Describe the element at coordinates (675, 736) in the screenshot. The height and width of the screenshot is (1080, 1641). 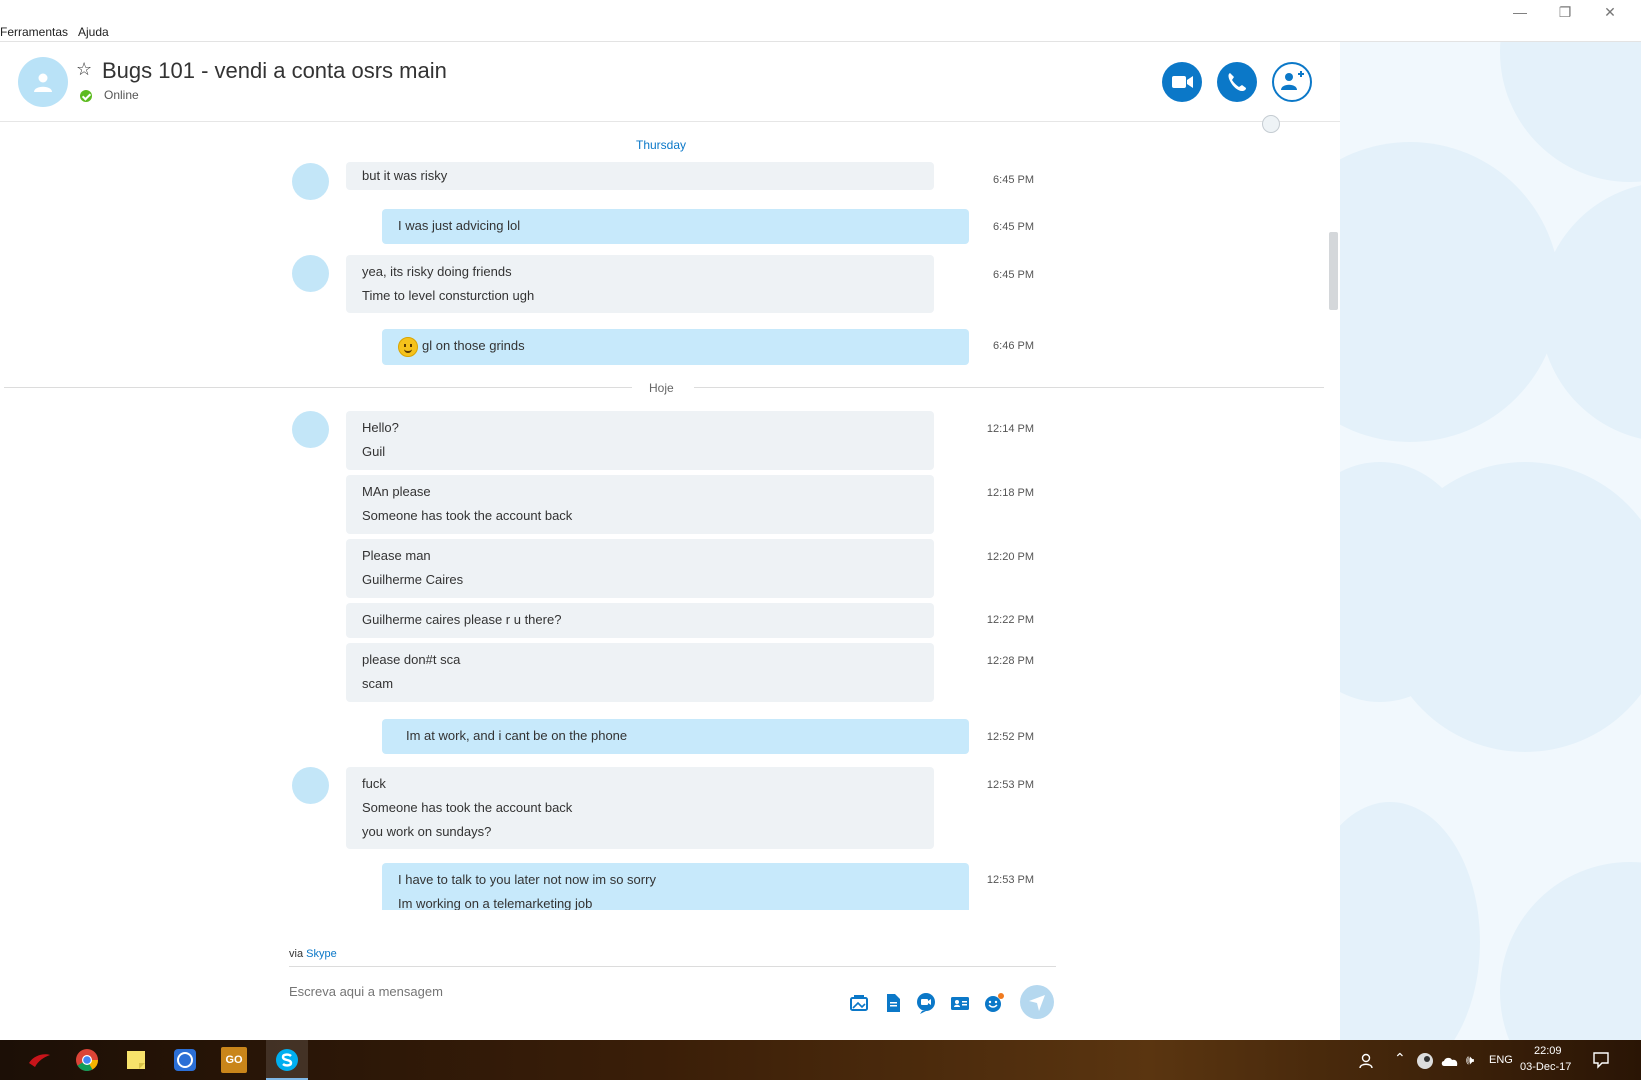
I see `message-outgoing: Im at work, and i cant be on the phone` at that location.